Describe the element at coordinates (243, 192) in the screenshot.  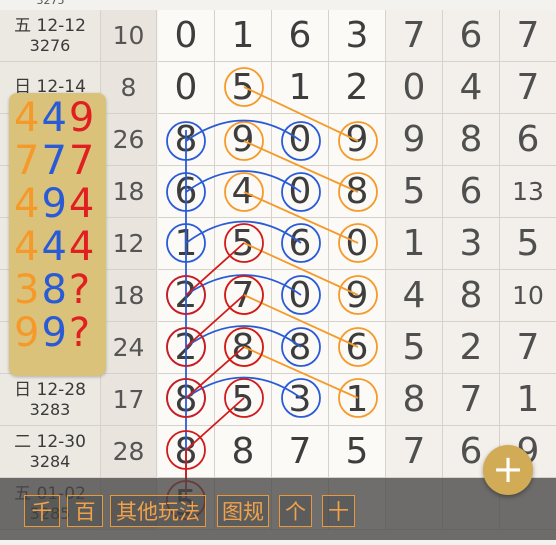
I see `digit-cell: 4` at that location.